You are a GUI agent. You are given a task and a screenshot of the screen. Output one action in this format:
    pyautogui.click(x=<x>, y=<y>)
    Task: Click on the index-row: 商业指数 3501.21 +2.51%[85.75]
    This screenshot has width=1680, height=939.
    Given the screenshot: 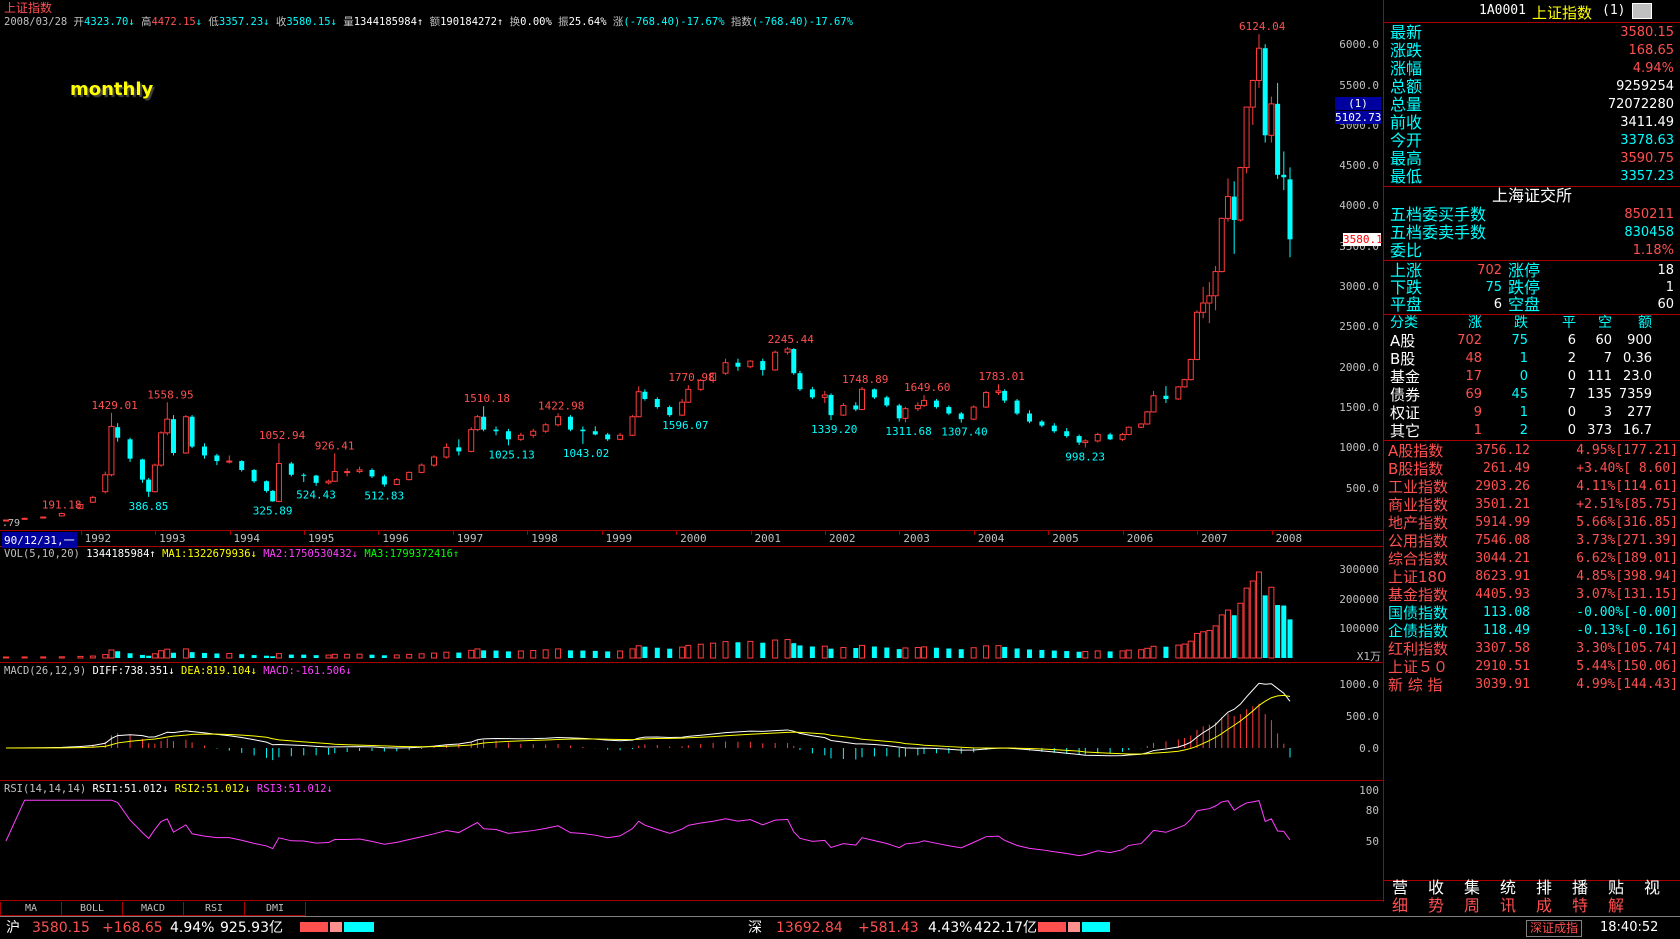 What is the action you would take?
    pyautogui.click(x=1532, y=505)
    